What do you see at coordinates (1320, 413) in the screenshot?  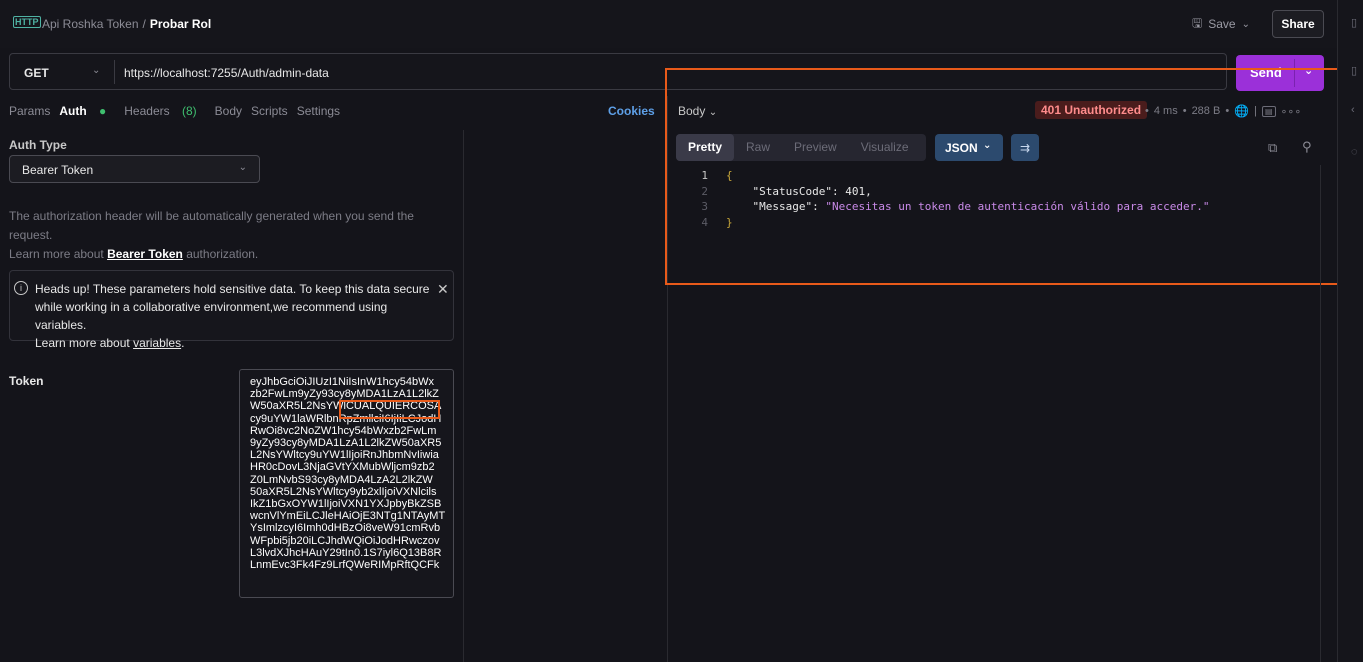 I see `scrollbar` at bounding box center [1320, 413].